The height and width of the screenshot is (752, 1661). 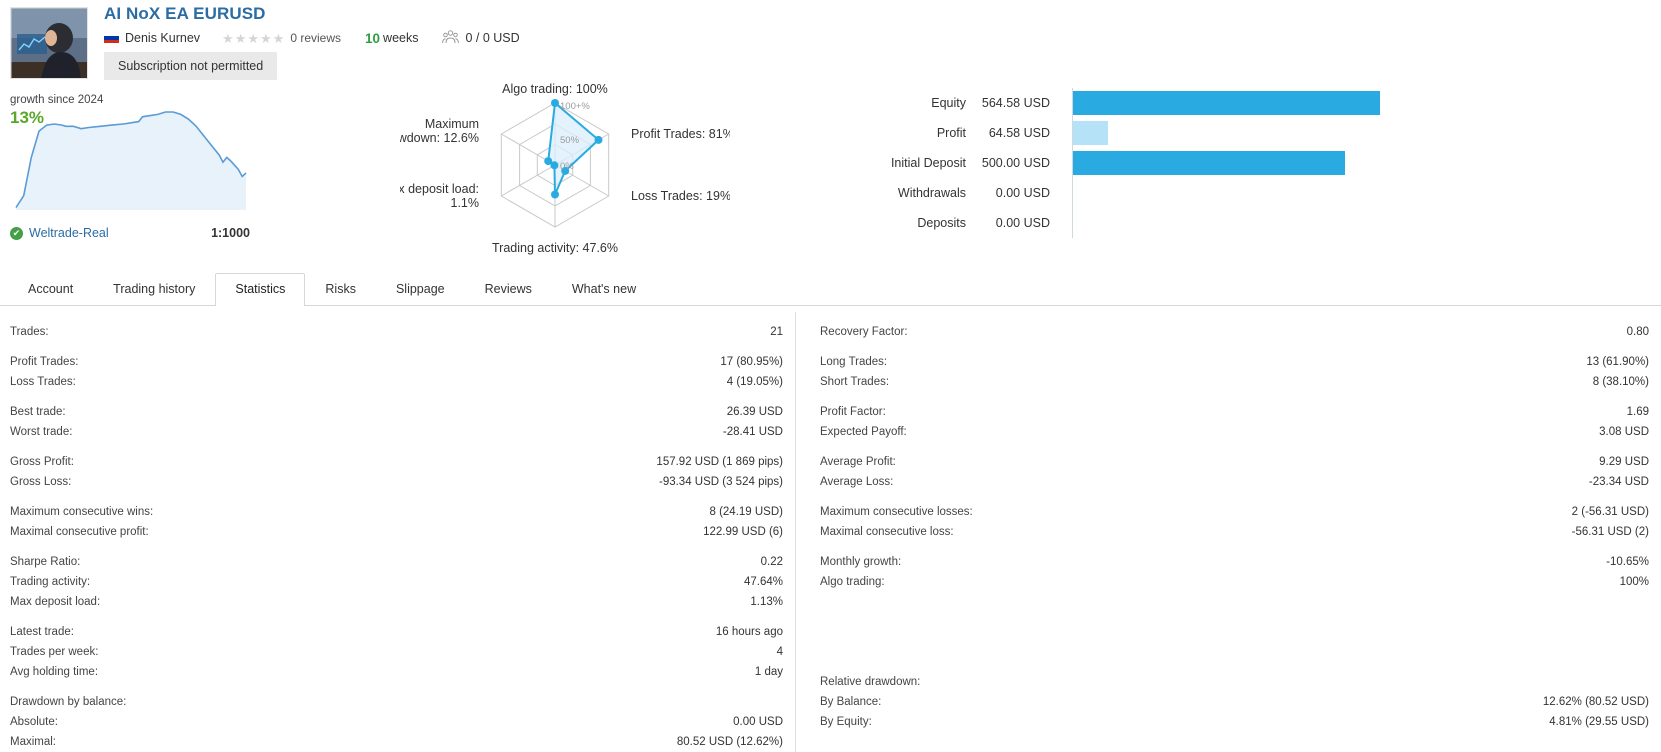 I want to click on subscription-button: Subscription not permitted, so click(x=191, y=66).